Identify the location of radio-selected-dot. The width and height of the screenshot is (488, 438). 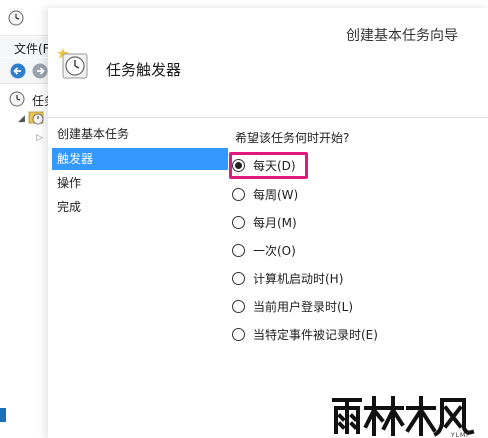
(238, 165).